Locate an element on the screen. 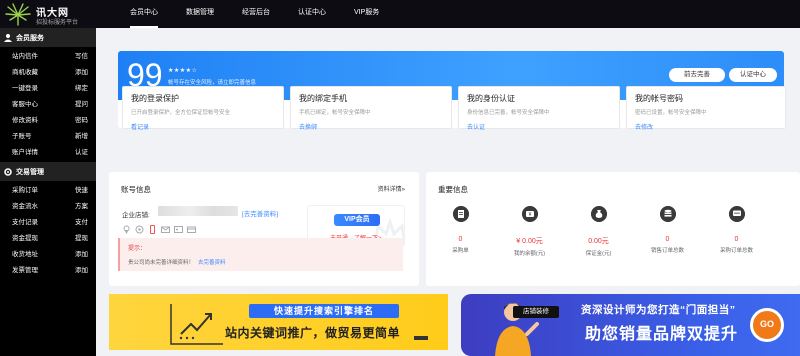 The image size is (800, 356). certification-center-button: 认证中心 is located at coordinates (753, 75).